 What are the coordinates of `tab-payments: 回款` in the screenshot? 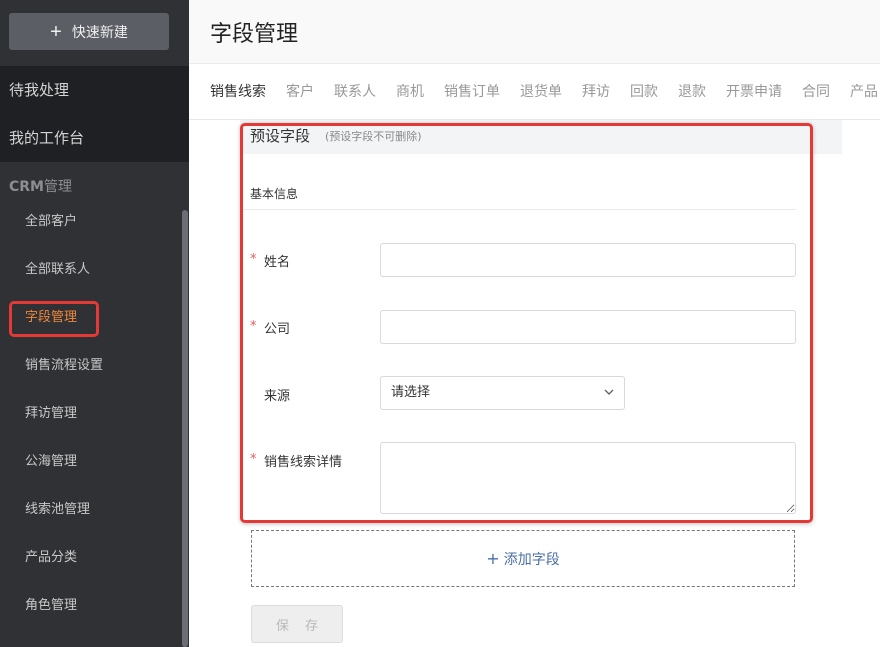 It's located at (644, 91).